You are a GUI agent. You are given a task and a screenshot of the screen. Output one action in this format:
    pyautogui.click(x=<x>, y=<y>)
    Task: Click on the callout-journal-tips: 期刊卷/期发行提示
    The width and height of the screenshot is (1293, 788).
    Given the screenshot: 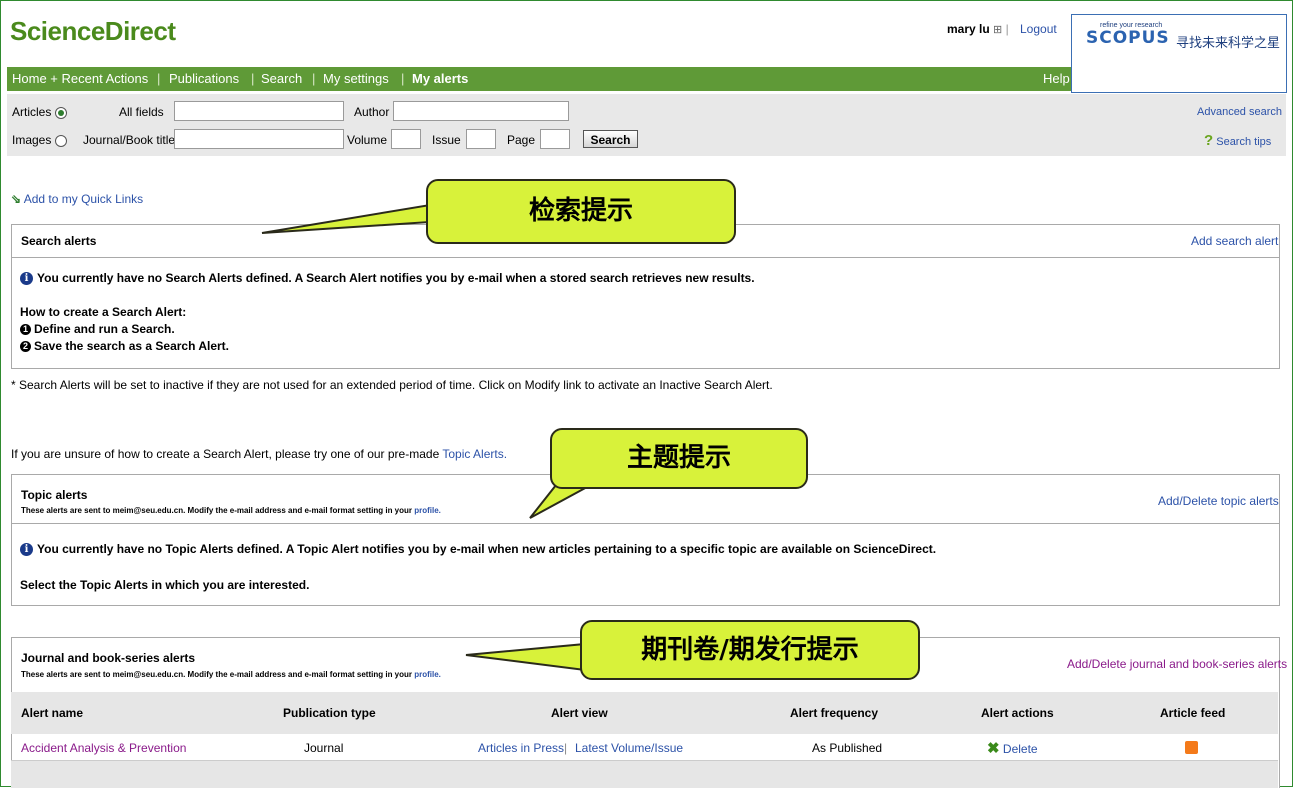 What is the action you would take?
    pyautogui.click(x=750, y=650)
    